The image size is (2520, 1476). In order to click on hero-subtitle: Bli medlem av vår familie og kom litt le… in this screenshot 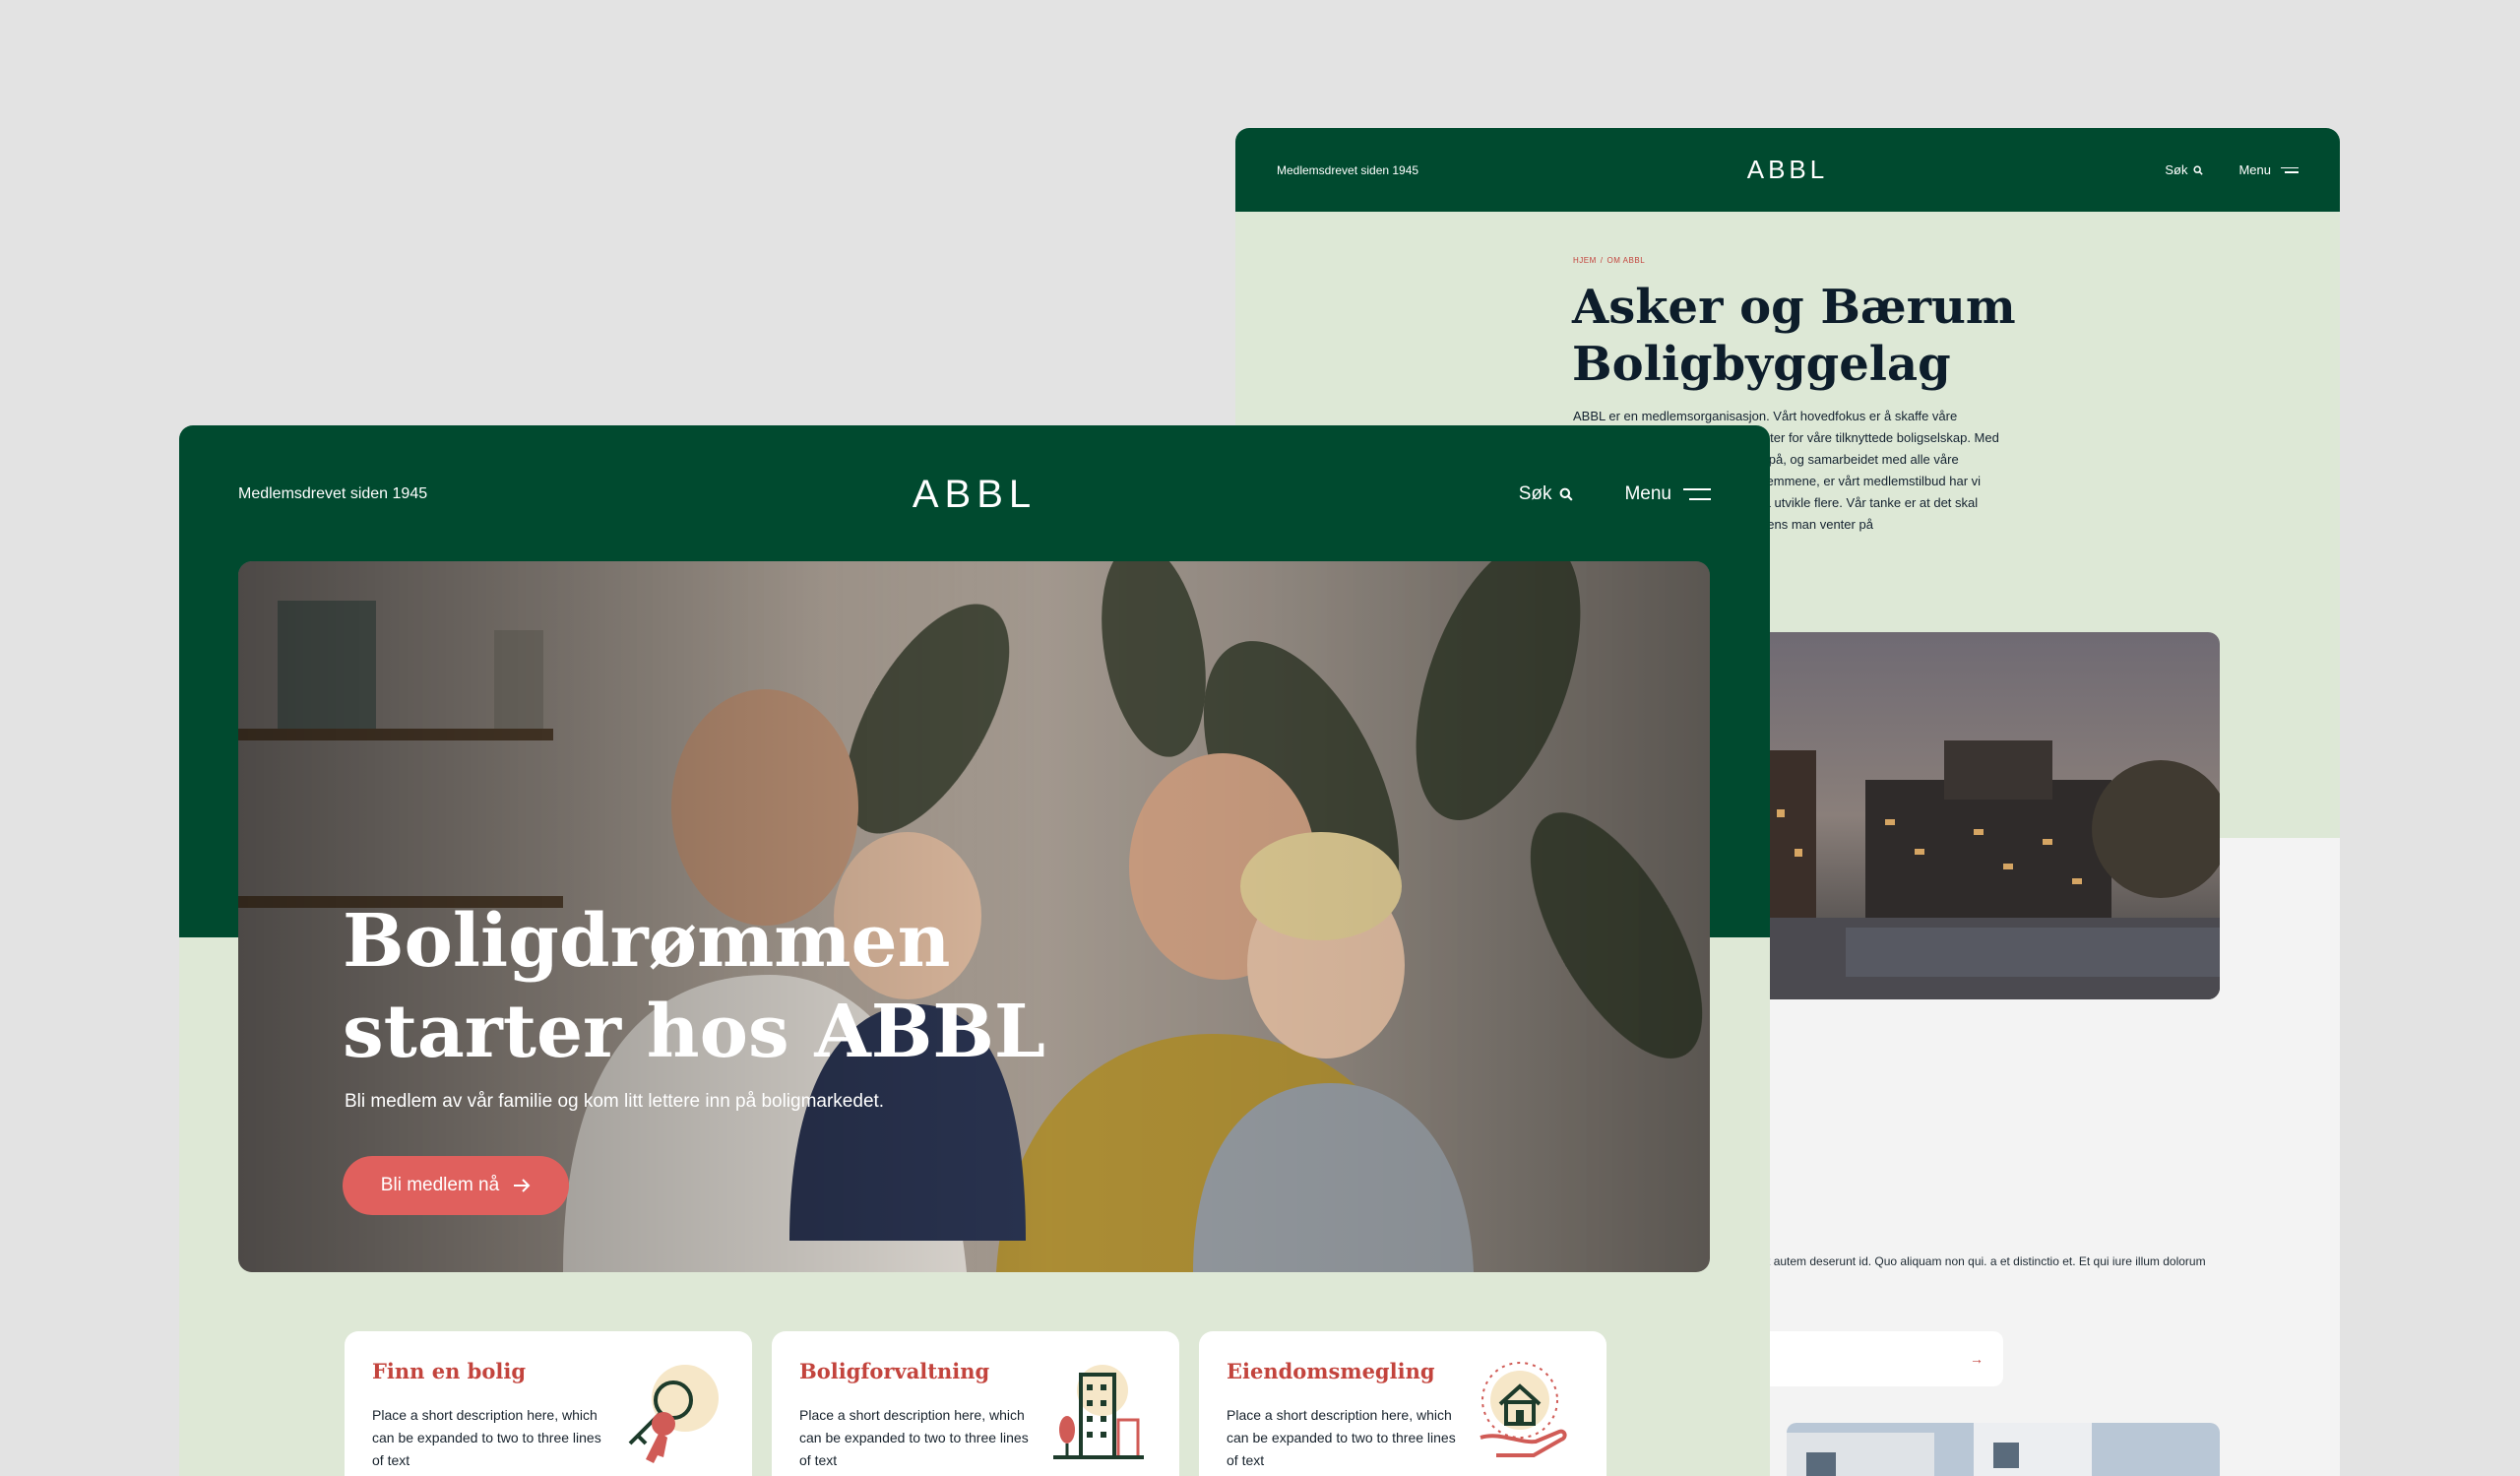, I will do `click(615, 1101)`.